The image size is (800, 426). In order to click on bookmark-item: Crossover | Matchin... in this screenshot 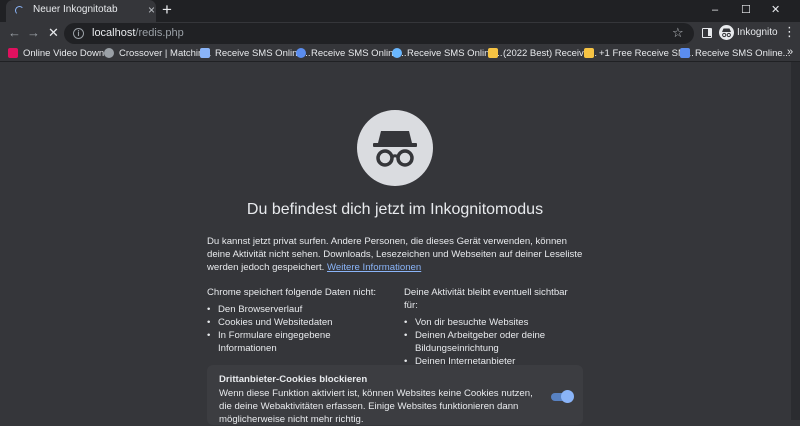, I will do `click(157, 53)`.